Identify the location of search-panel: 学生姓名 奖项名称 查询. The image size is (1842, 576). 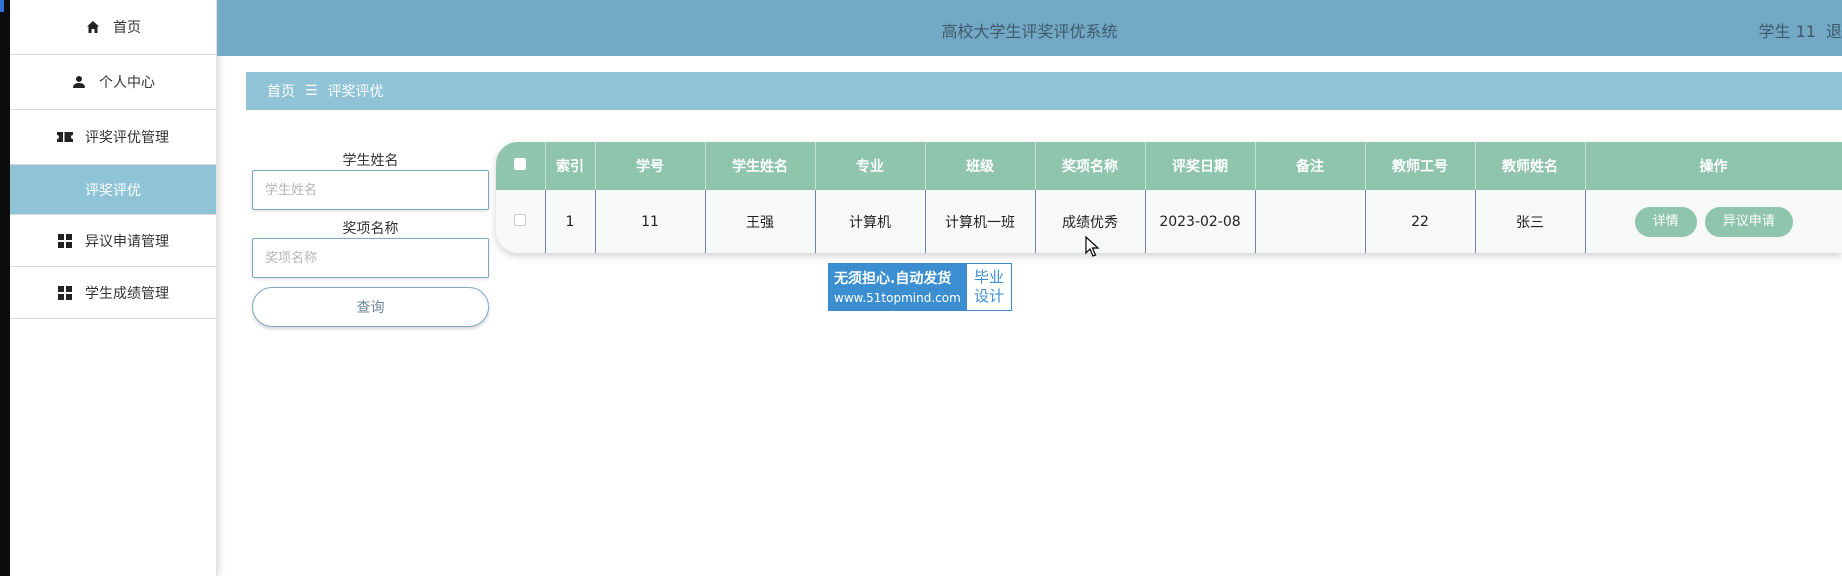
(370, 238).